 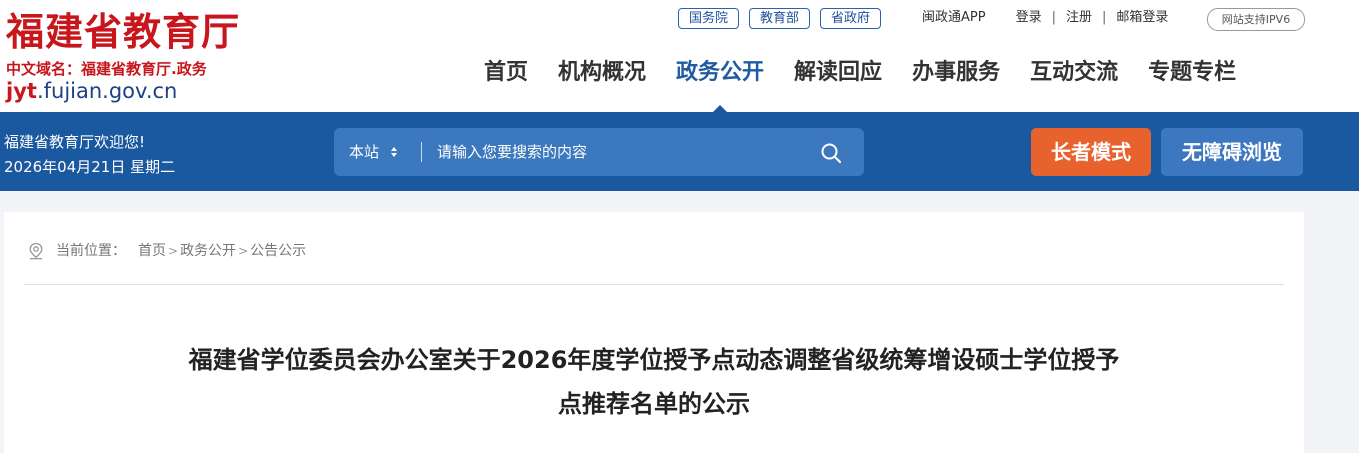 I want to click on login-link: 登录, so click(x=1029, y=18).